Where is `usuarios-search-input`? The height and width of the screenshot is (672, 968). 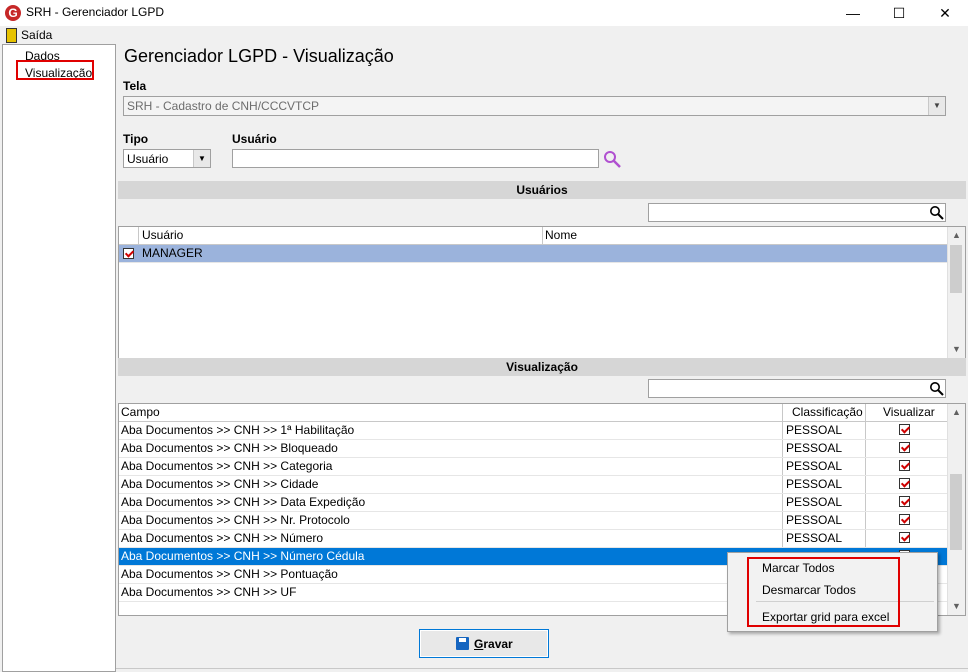 usuarios-search-input is located at coordinates (797, 212).